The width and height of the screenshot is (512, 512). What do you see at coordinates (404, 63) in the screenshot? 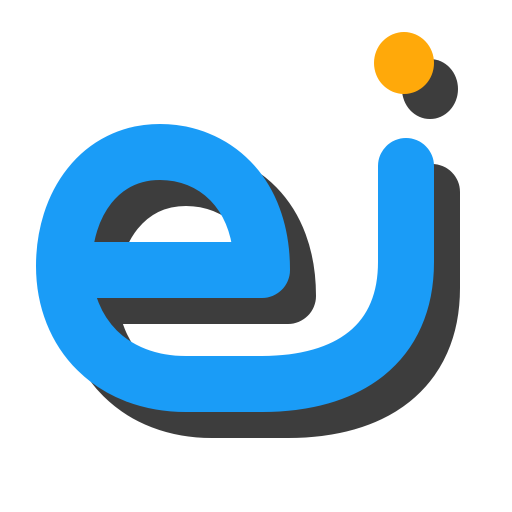
I see `accent-dot` at bounding box center [404, 63].